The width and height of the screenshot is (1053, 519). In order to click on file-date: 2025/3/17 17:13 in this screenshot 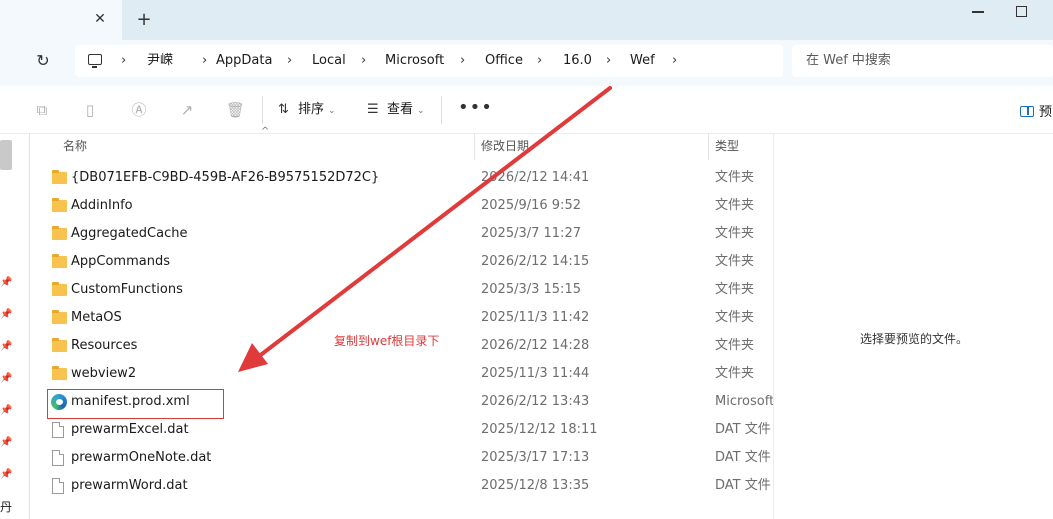, I will do `click(535, 457)`.